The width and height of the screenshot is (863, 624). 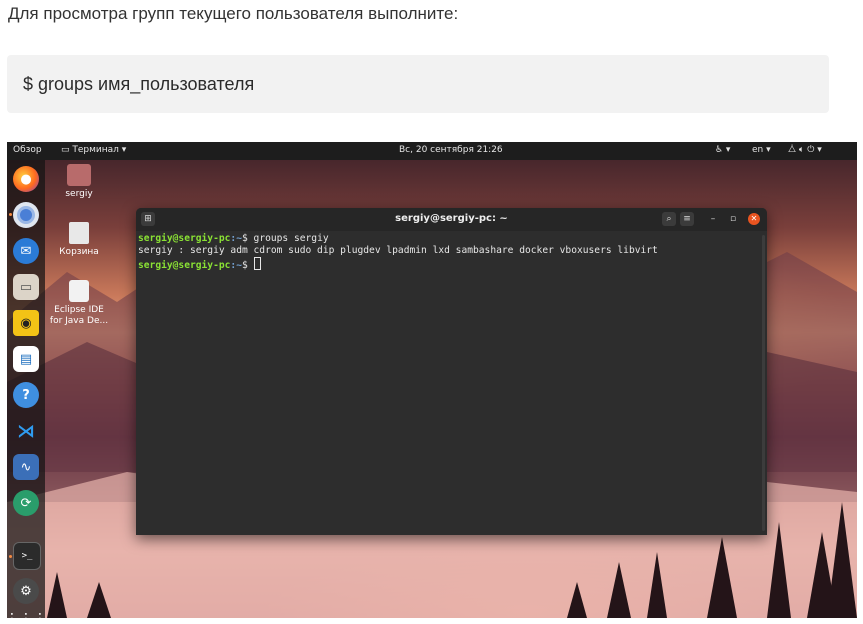 I want to click on dock: ● ✉ ▭ ◉ ▤ ? ⋊ ∿ ⟳ >_ ⚙ ⋮⋮⋮, so click(x=27, y=389).